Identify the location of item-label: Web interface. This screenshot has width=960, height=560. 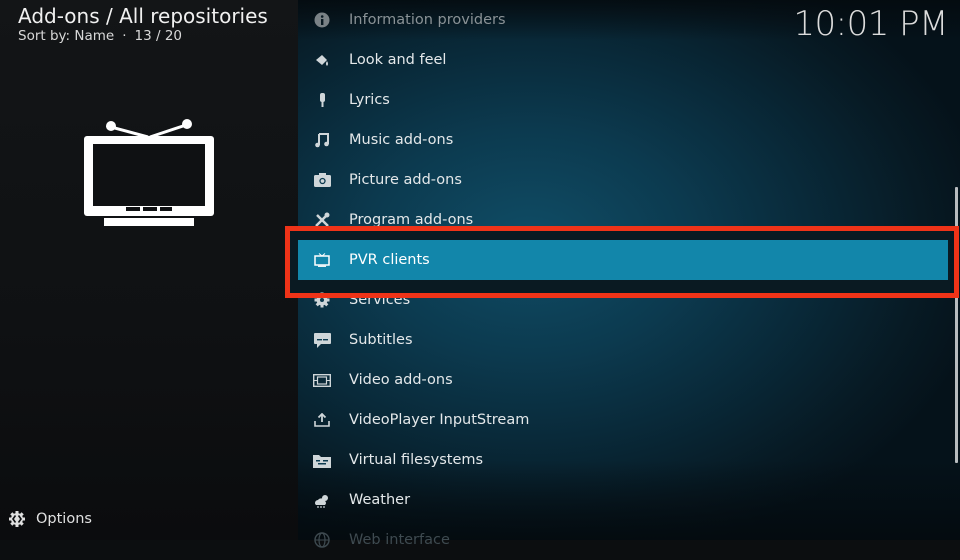
(399, 540).